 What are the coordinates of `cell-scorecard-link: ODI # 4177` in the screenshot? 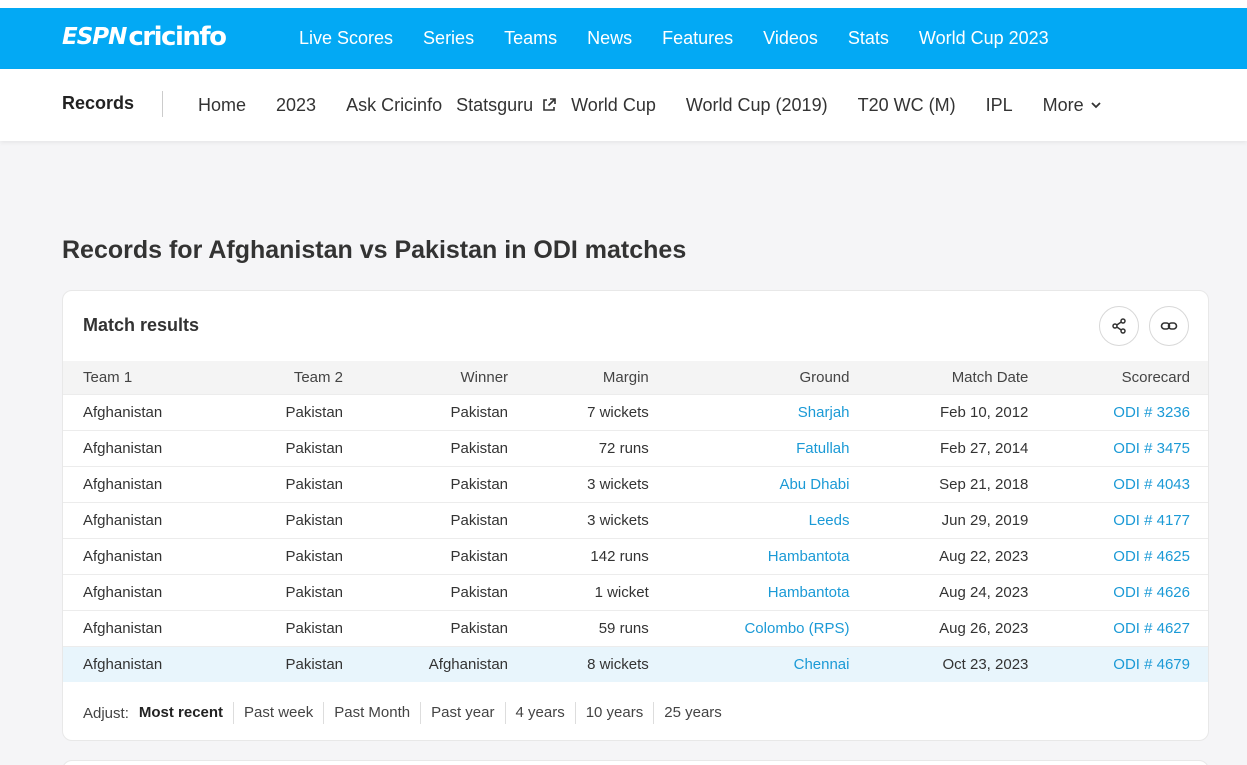 It's located at (1128, 519).